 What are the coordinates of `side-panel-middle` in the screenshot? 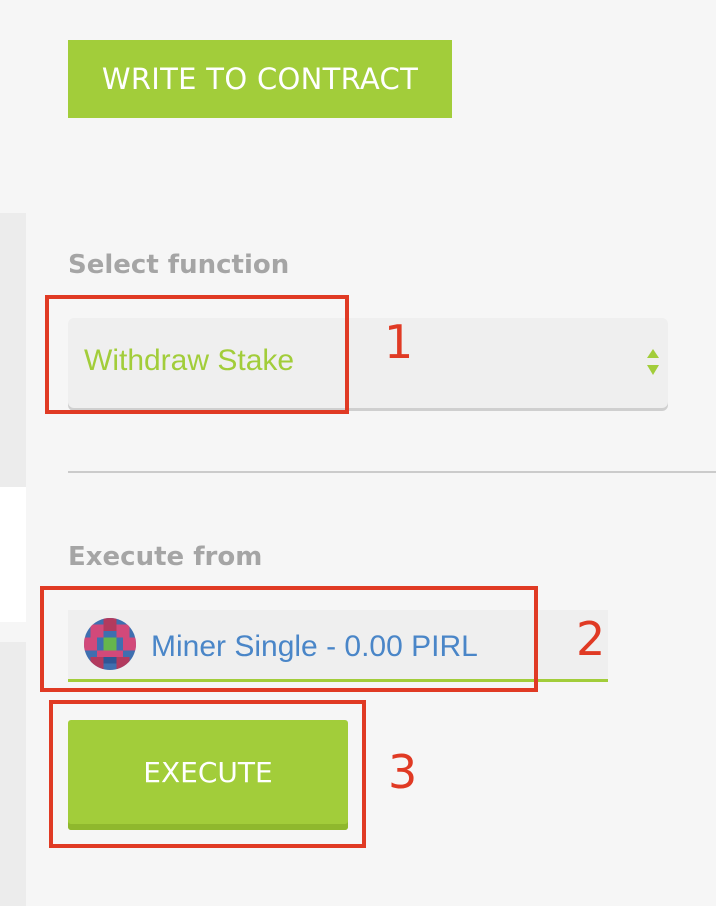 It's located at (13, 554).